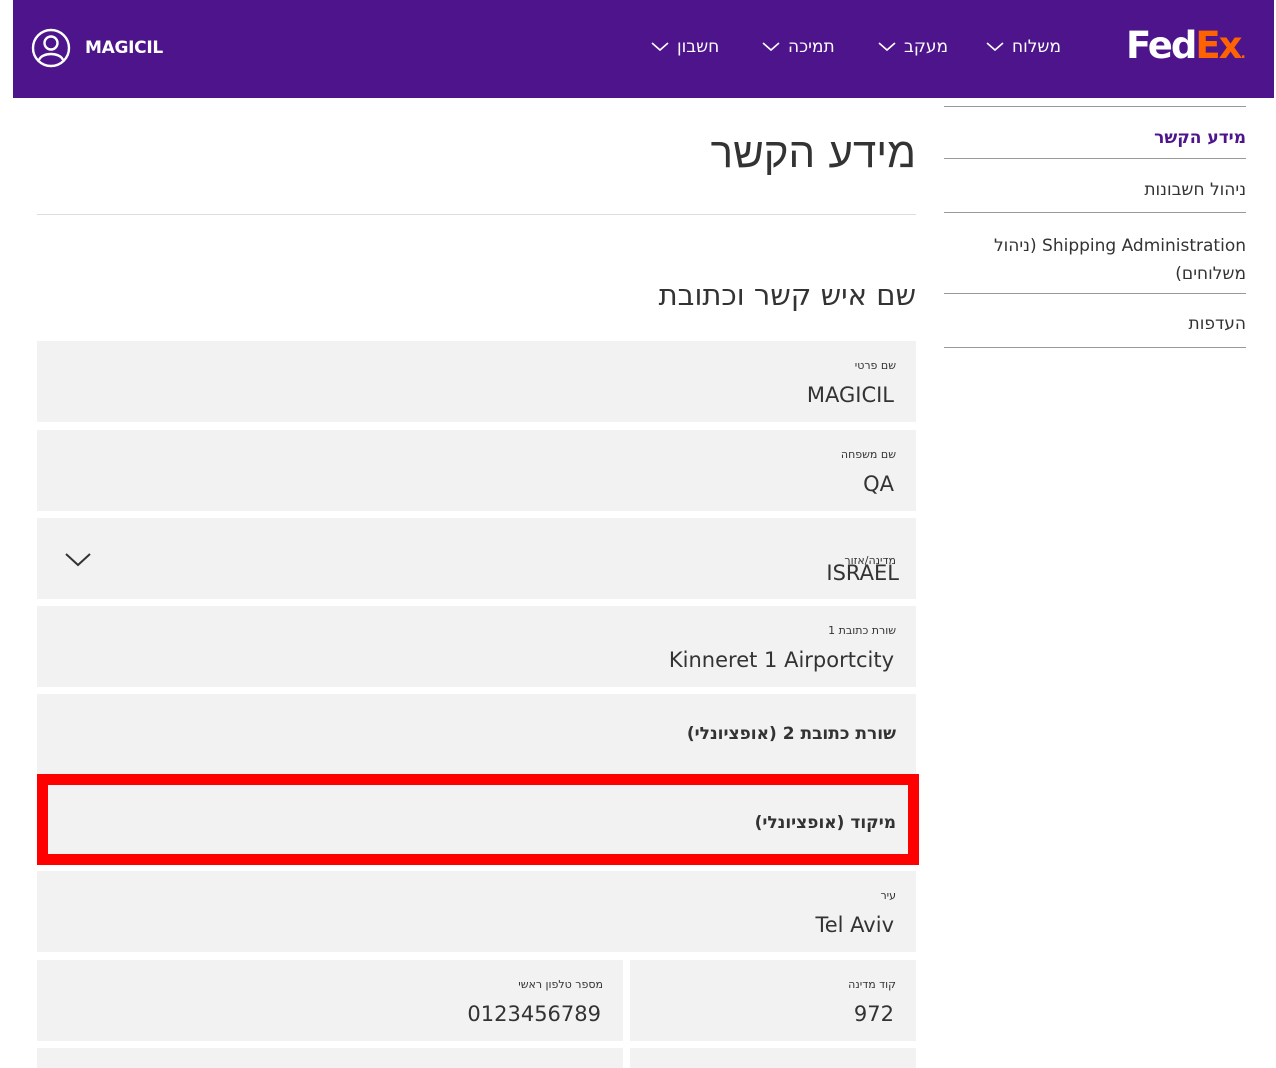 The width and height of the screenshot is (1276, 1068). Describe the element at coordinates (854, 925) in the screenshot. I see `city-value: Tel Aviv` at that location.